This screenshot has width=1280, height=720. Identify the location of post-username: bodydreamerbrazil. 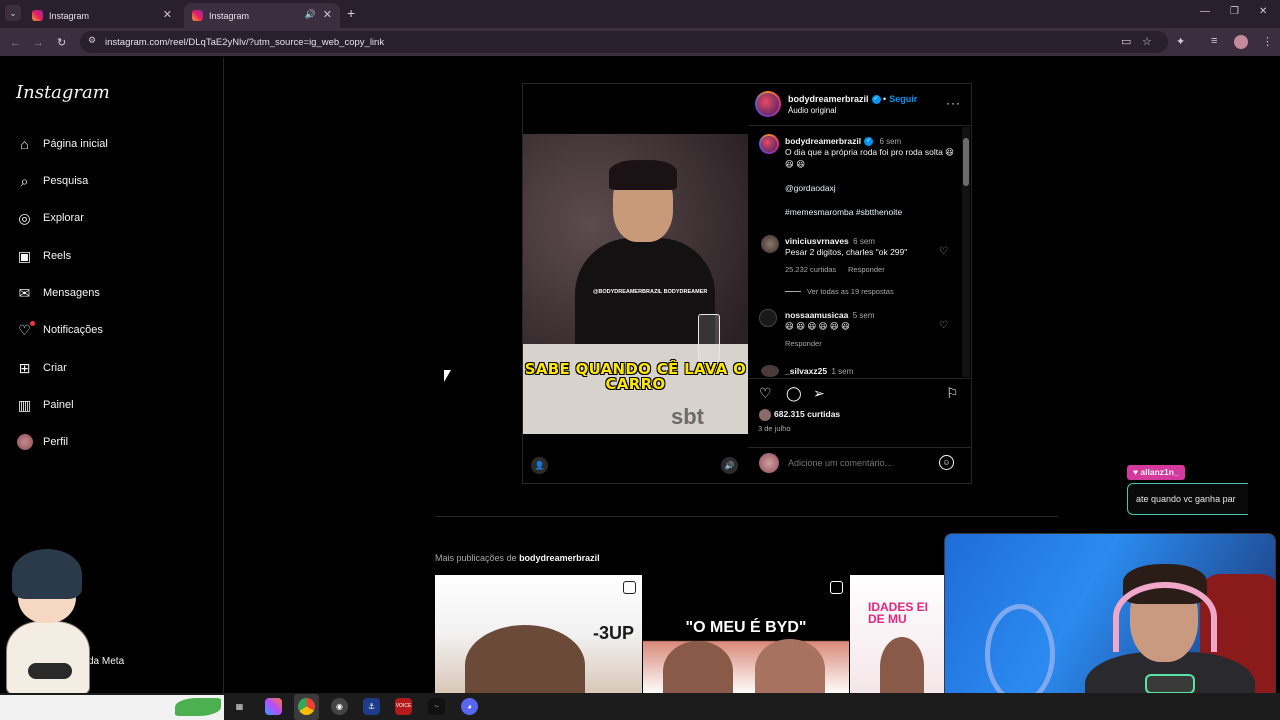
(823, 141).